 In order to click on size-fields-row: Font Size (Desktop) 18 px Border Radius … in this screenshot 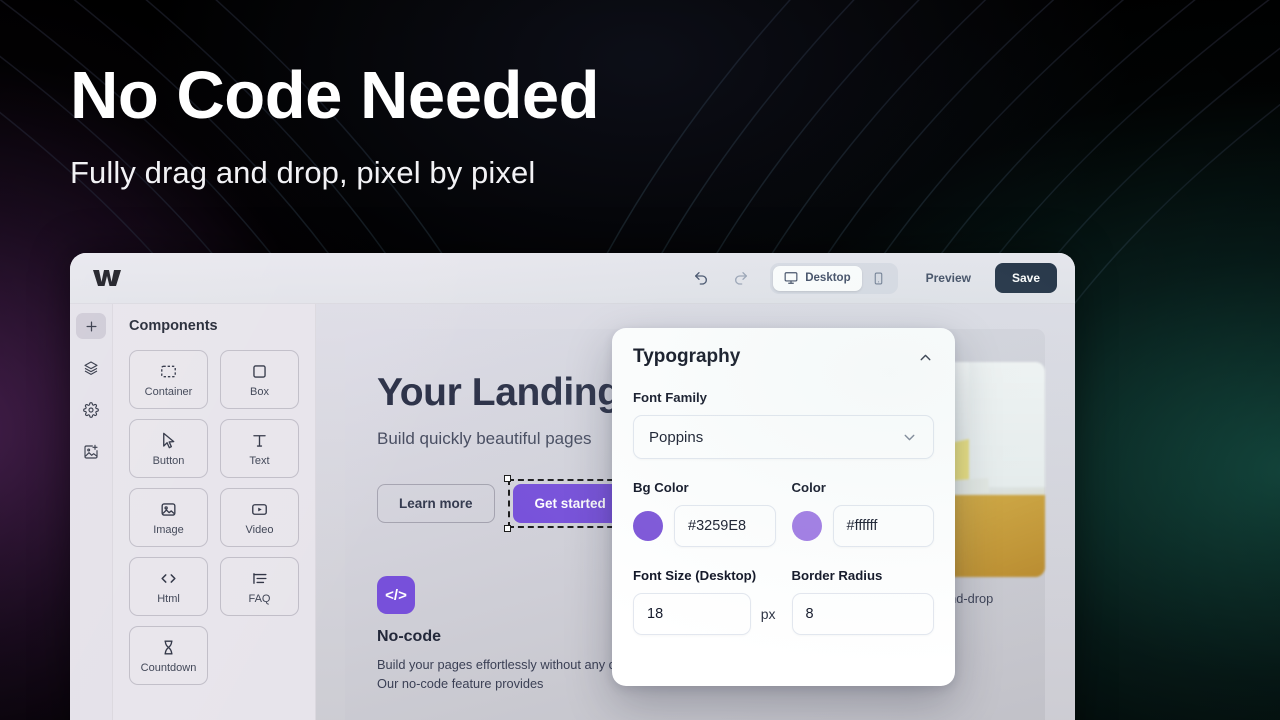, I will do `click(783, 601)`.